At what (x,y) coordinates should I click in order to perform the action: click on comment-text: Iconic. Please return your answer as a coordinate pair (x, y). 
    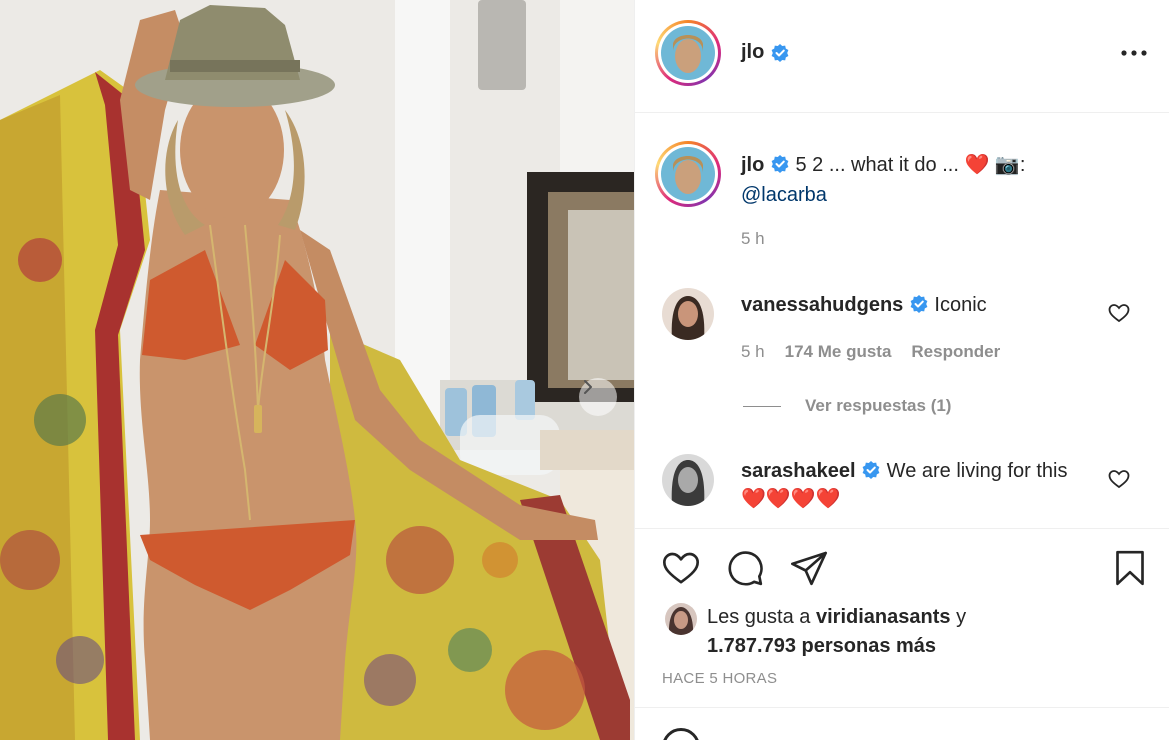
    Looking at the image, I should click on (960, 305).